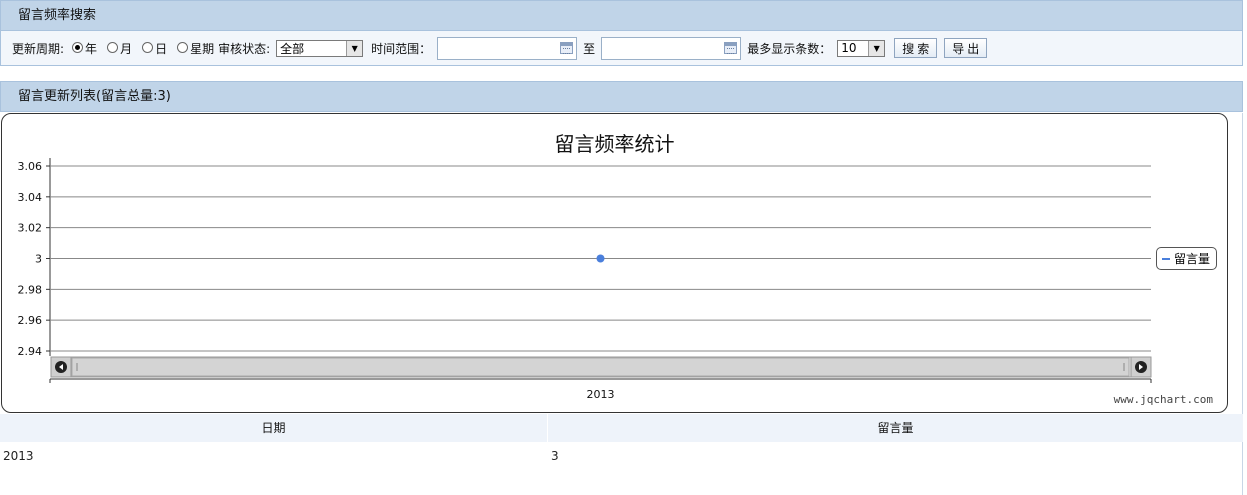 The image size is (1247, 495). I want to click on y-tick-label: 3.06, so click(30, 166).